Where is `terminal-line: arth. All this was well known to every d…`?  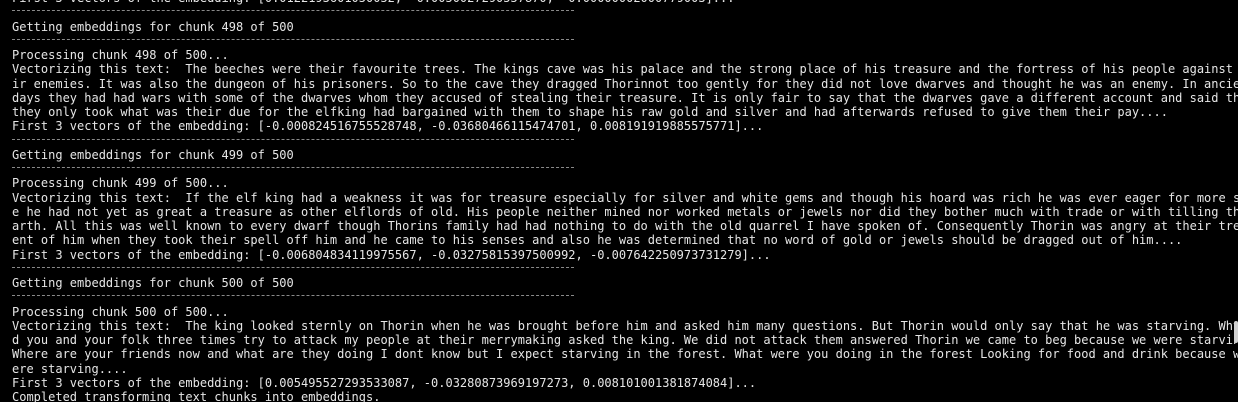 terminal-line: arth. All this was well known to every d… is located at coordinates (625, 226).